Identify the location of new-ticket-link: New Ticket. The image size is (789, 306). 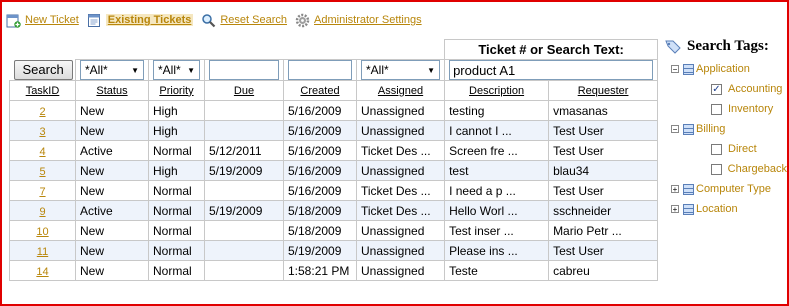
(42, 20).